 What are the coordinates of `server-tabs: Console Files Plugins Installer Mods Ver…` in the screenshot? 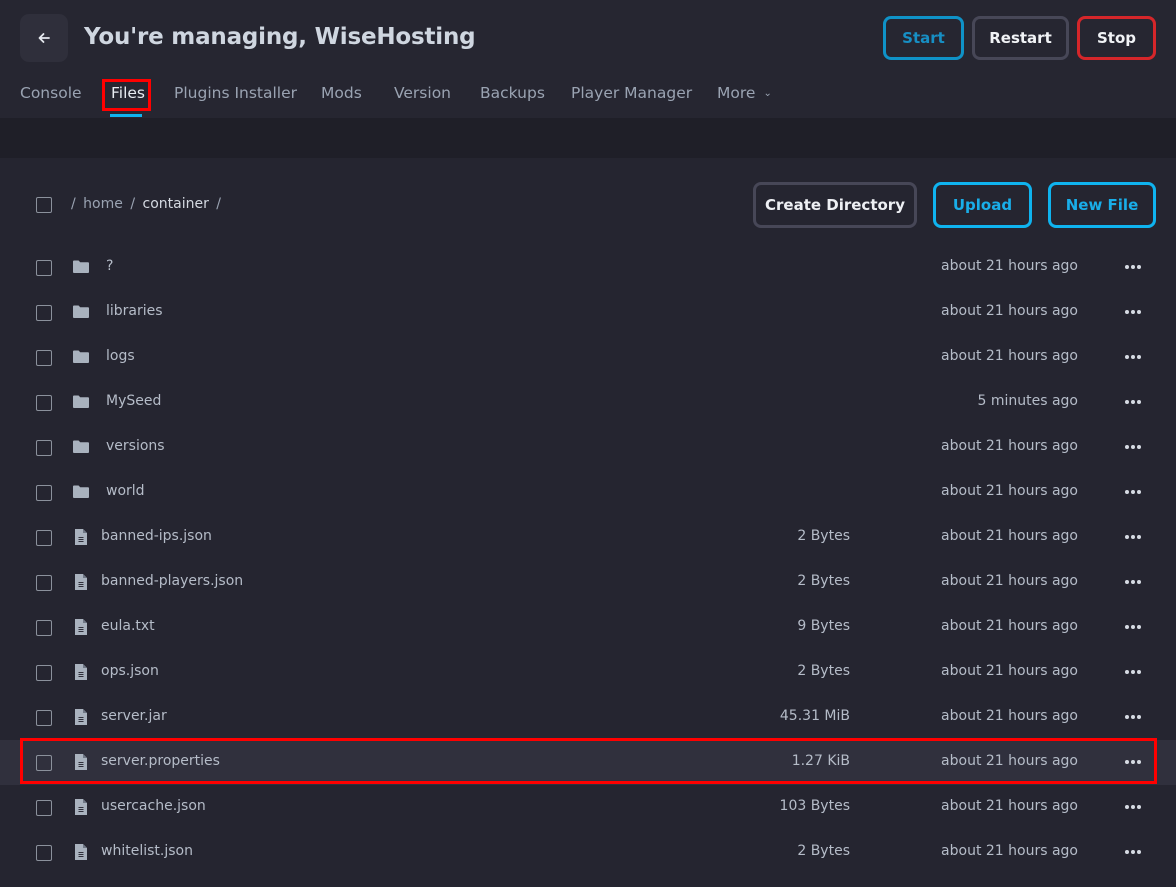 It's located at (400, 98).